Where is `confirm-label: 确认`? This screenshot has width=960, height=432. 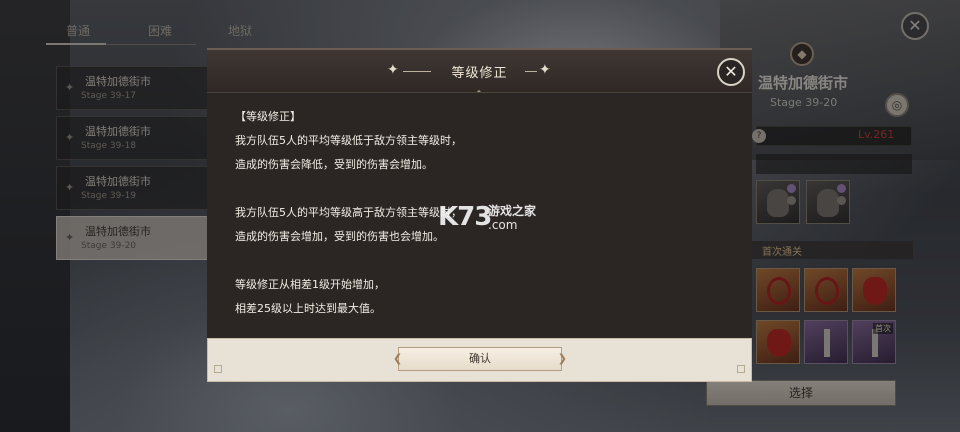
confirm-label: 确认 is located at coordinates (480, 358).